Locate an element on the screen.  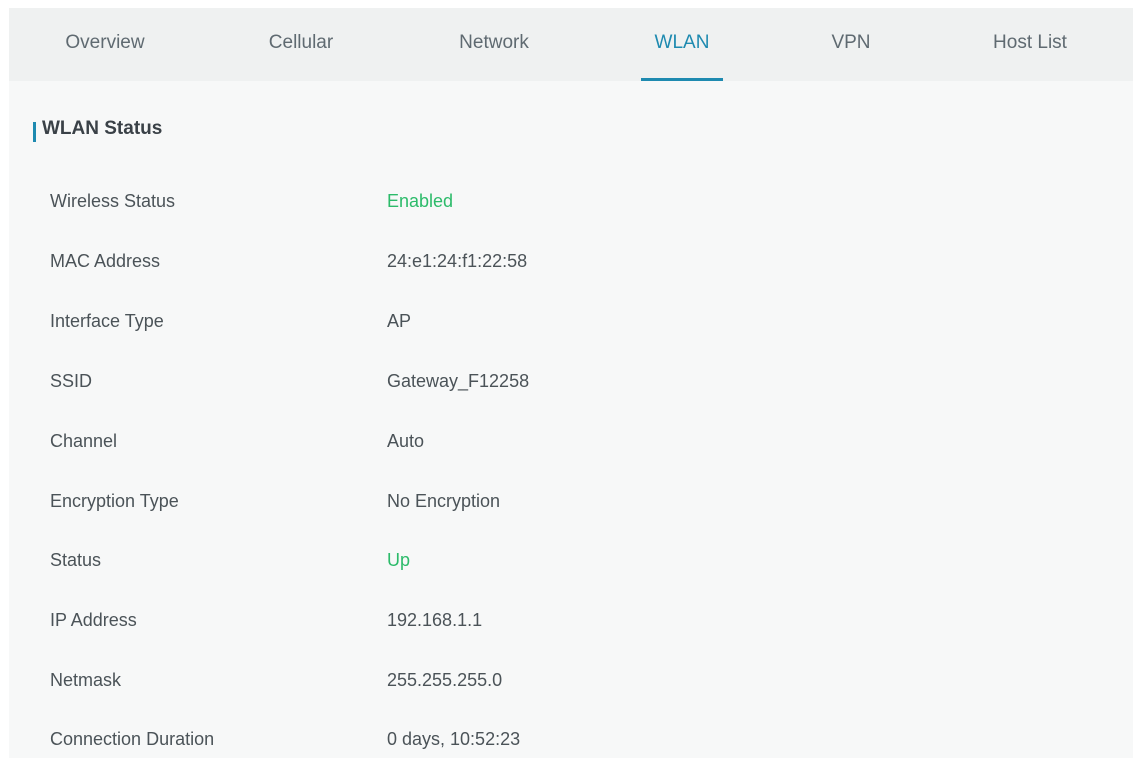
tab-vpn: VPN is located at coordinates (850, 44).